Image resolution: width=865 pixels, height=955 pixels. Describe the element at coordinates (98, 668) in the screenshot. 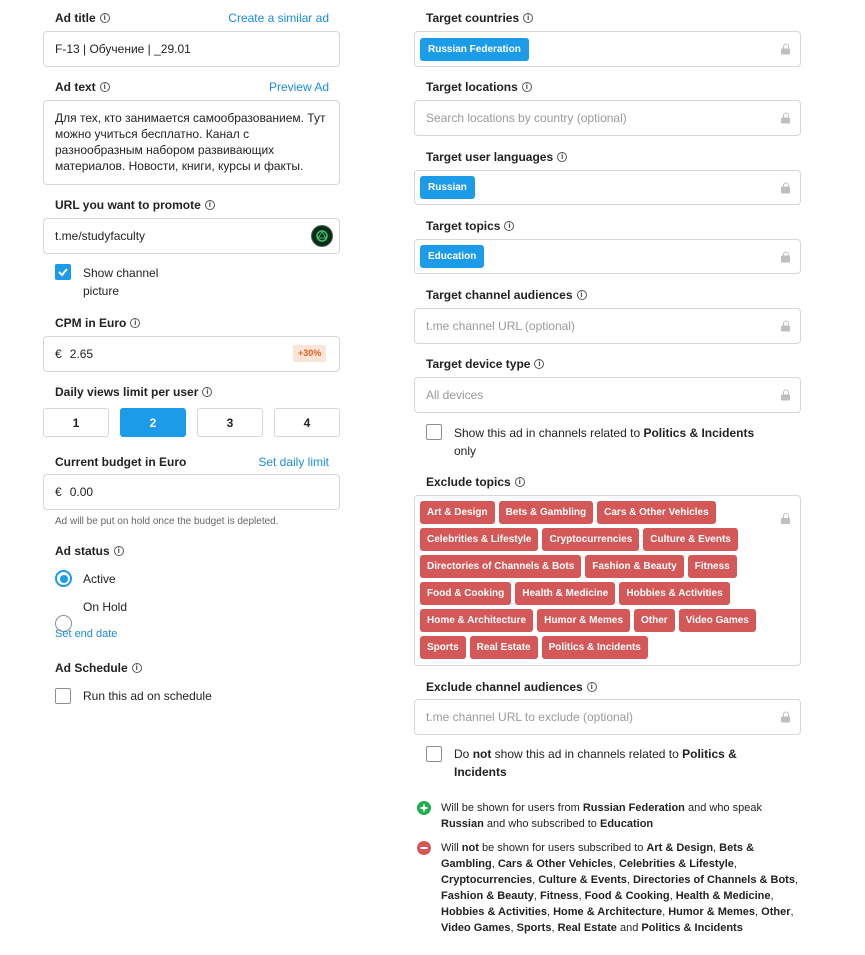

I see `ad-schedule-label: Ad Schedule i` at that location.